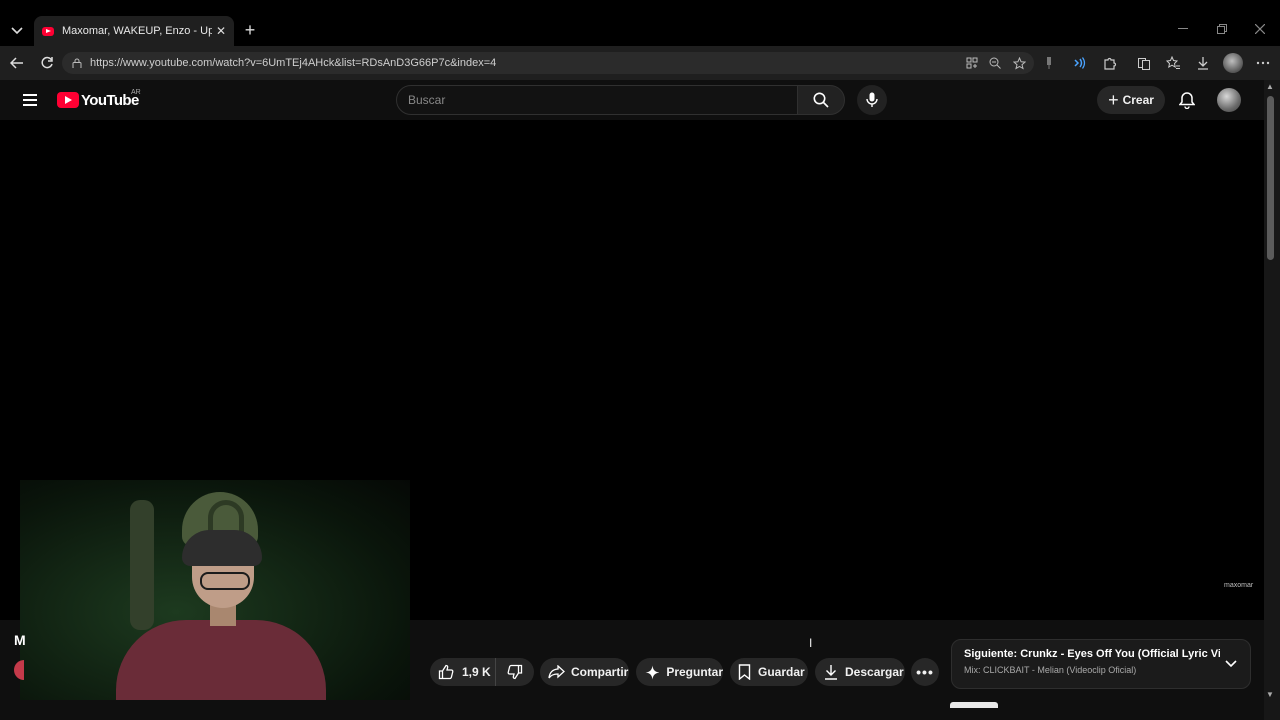 Image resolution: width=1280 pixels, height=720 pixels. I want to click on download-glyph, so click(1203, 63).